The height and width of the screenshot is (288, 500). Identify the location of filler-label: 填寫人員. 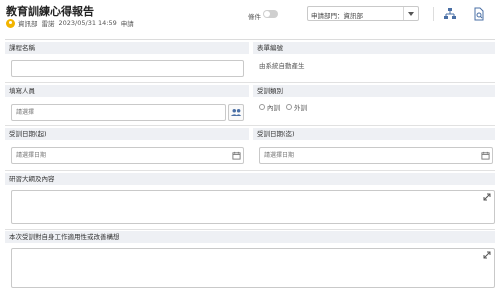
(127, 91).